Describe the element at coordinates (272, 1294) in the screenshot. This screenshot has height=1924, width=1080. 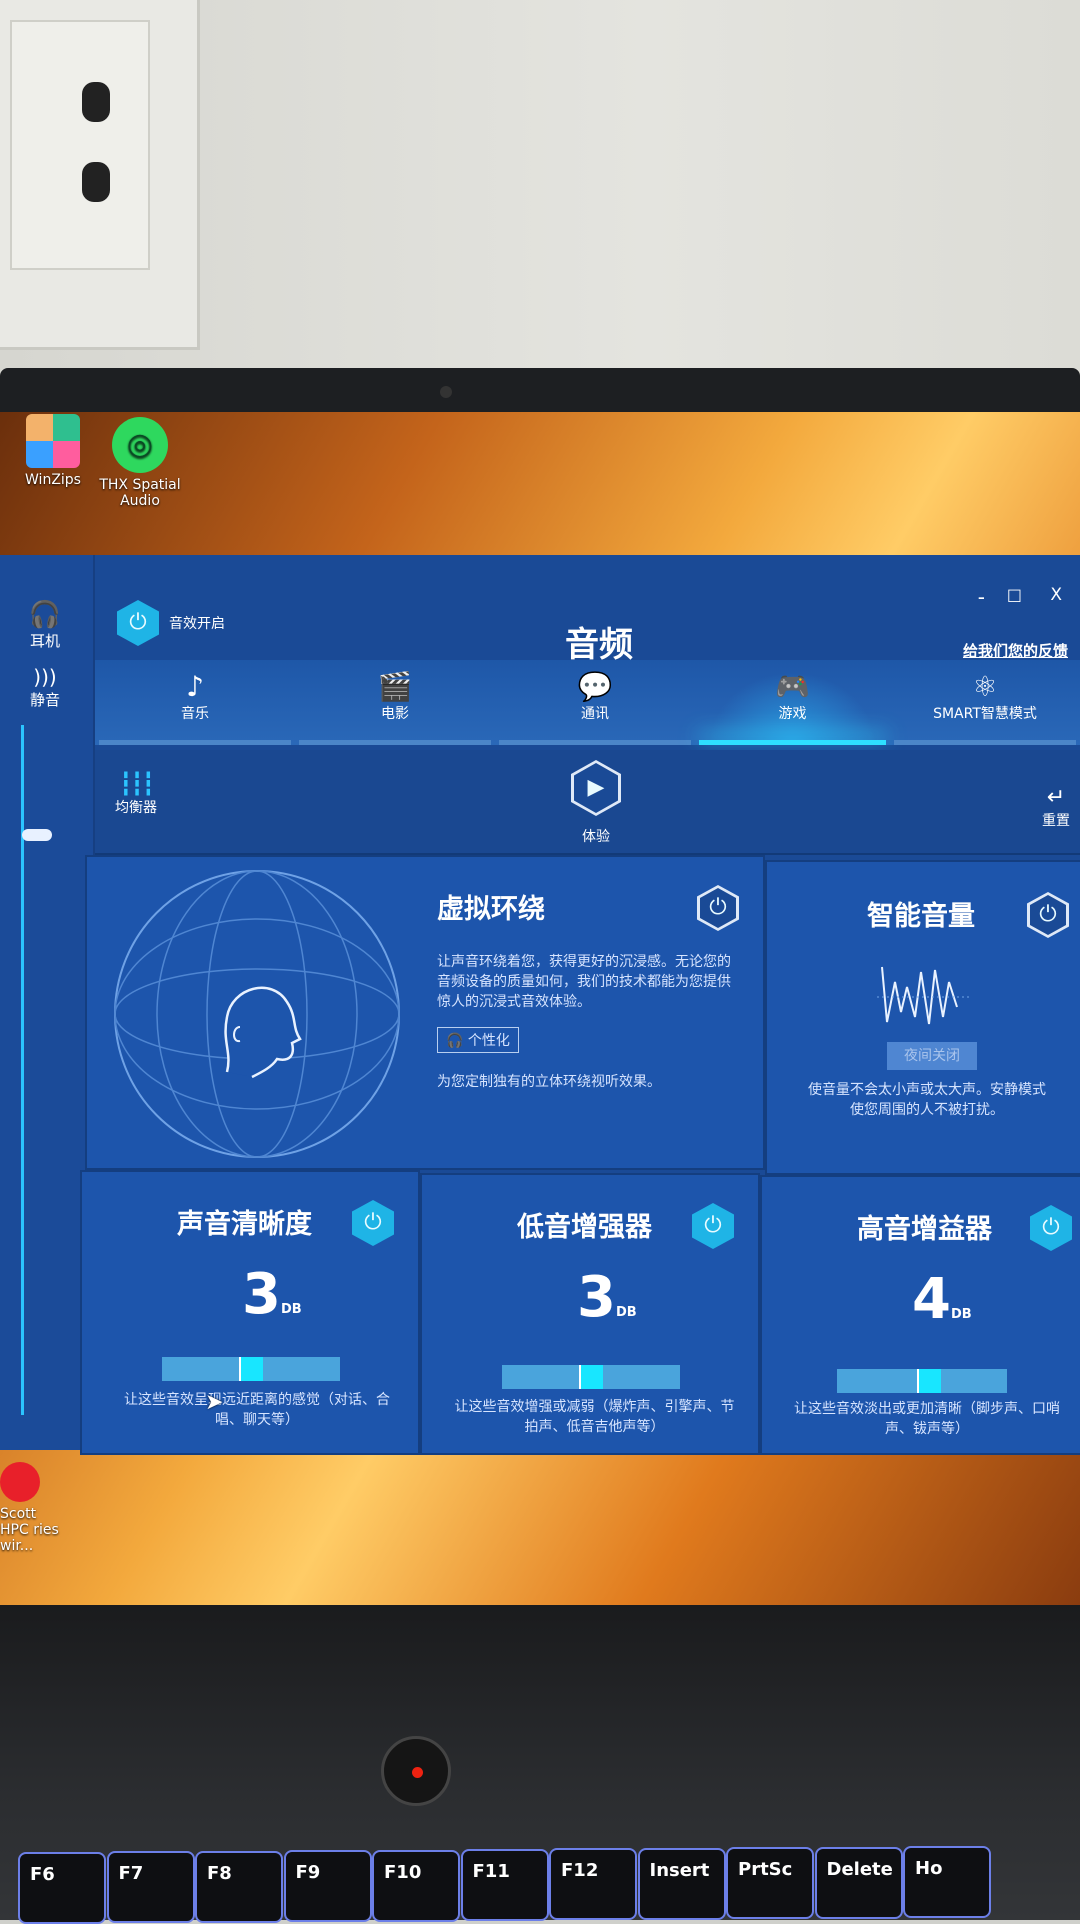
I see `clarity-value: 3DB` at that location.